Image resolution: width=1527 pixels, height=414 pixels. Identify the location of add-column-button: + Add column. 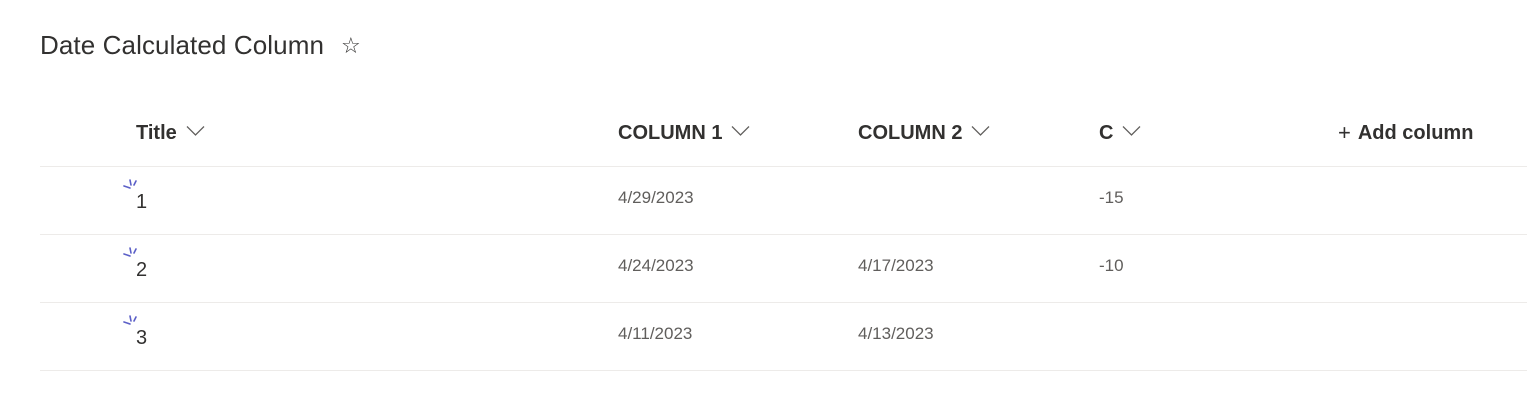
(1405, 133).